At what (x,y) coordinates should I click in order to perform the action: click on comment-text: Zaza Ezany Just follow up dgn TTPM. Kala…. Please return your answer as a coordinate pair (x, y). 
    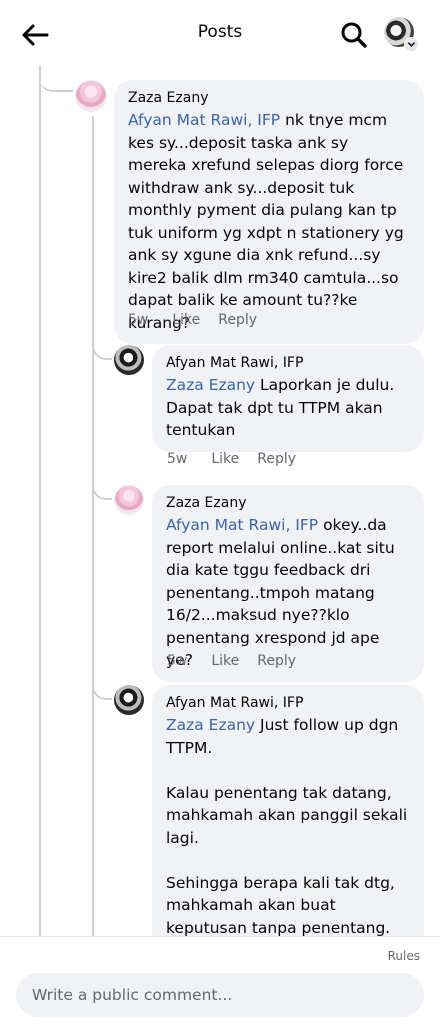
    Looking at the image, I should click on (287, 826).